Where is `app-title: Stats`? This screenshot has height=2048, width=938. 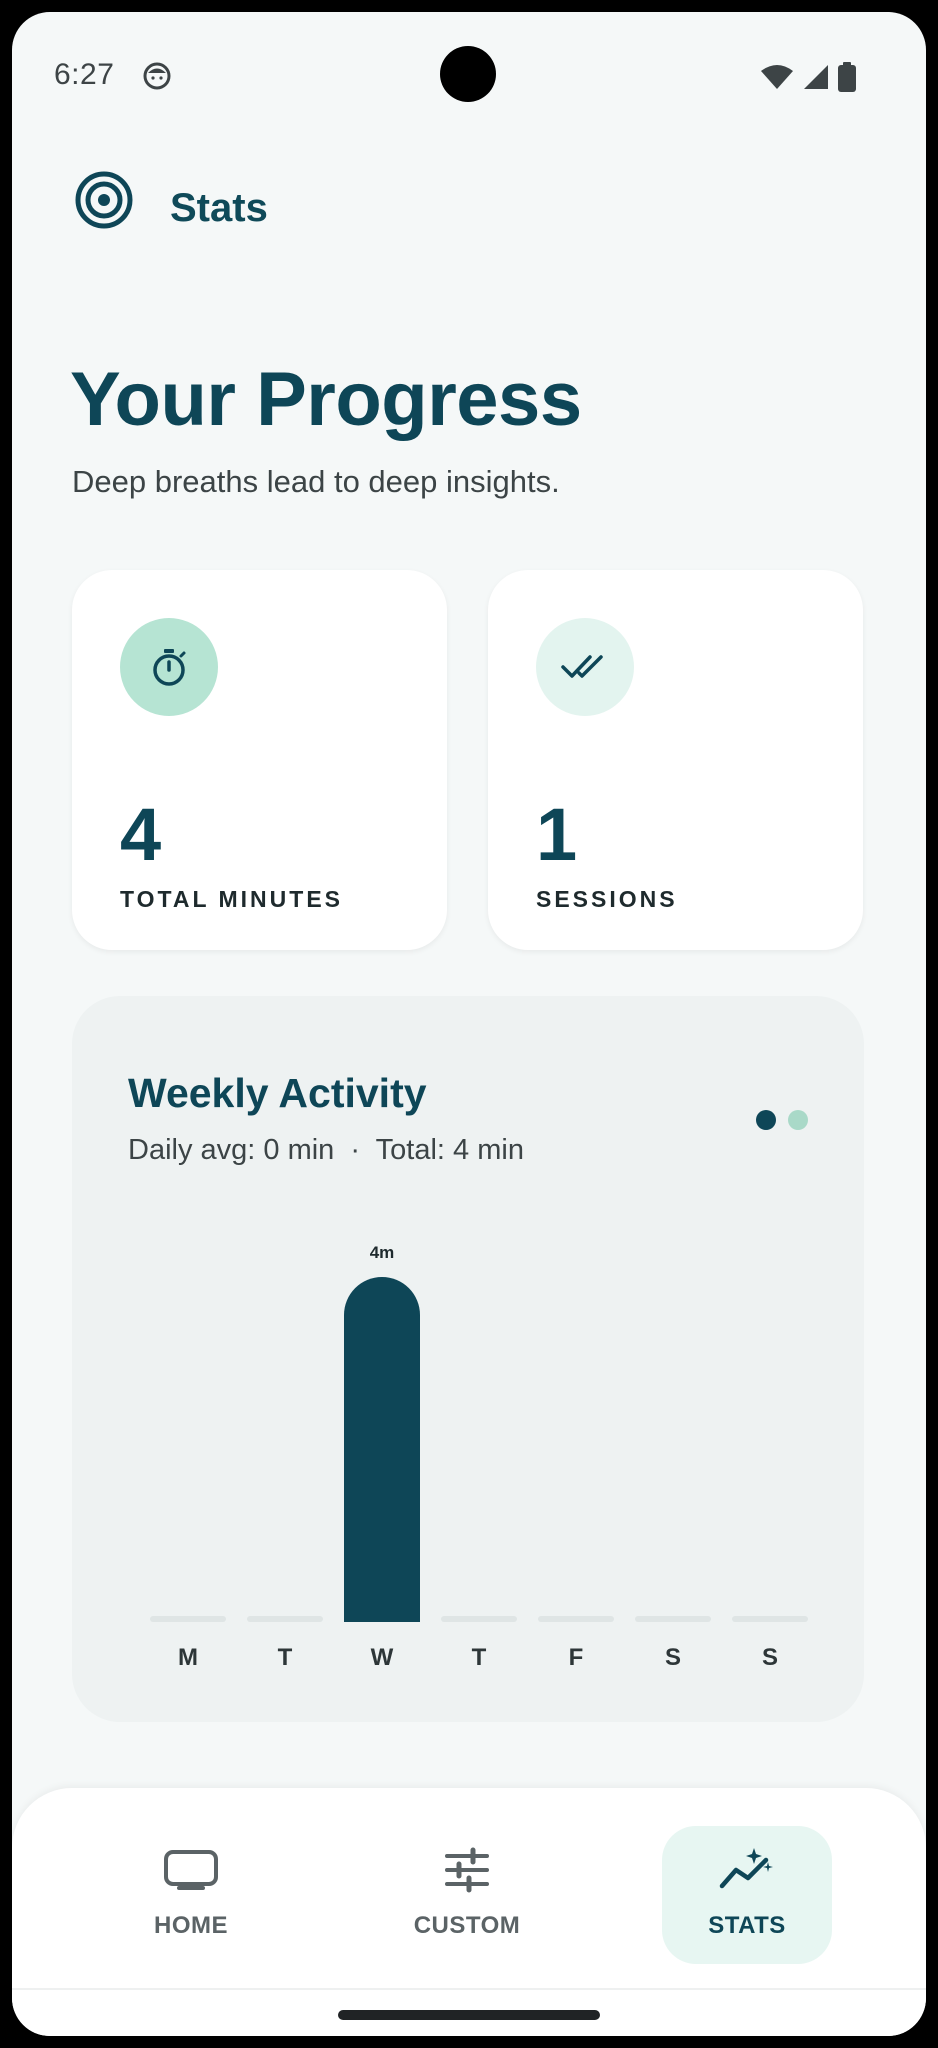
app-title: Stats is located at coordinates (219, 208).